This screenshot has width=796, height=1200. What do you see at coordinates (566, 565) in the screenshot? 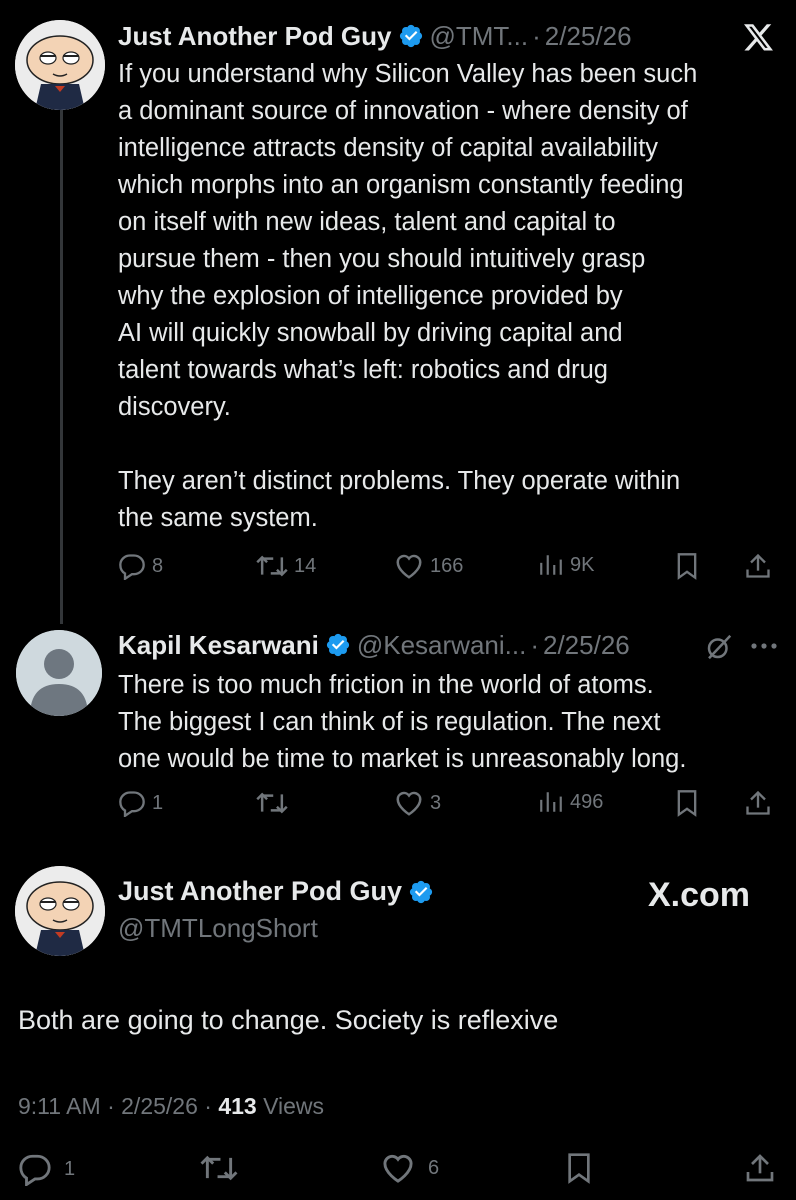
I see `views-button: 9K` at bounding box center [566, 565].